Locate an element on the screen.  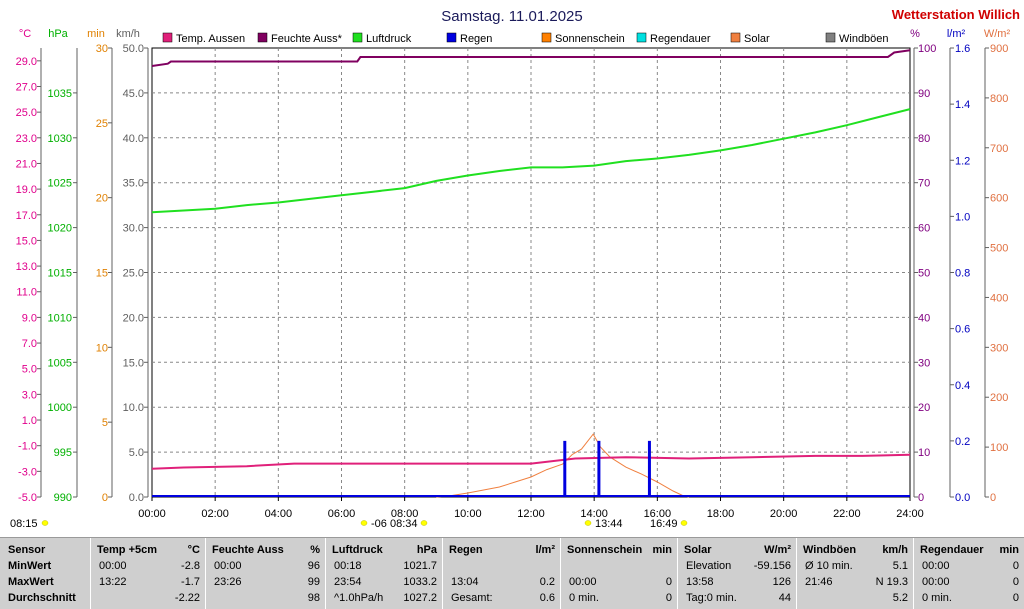
wind-tick-label: 30.0 is located at coordinates (133, 229).